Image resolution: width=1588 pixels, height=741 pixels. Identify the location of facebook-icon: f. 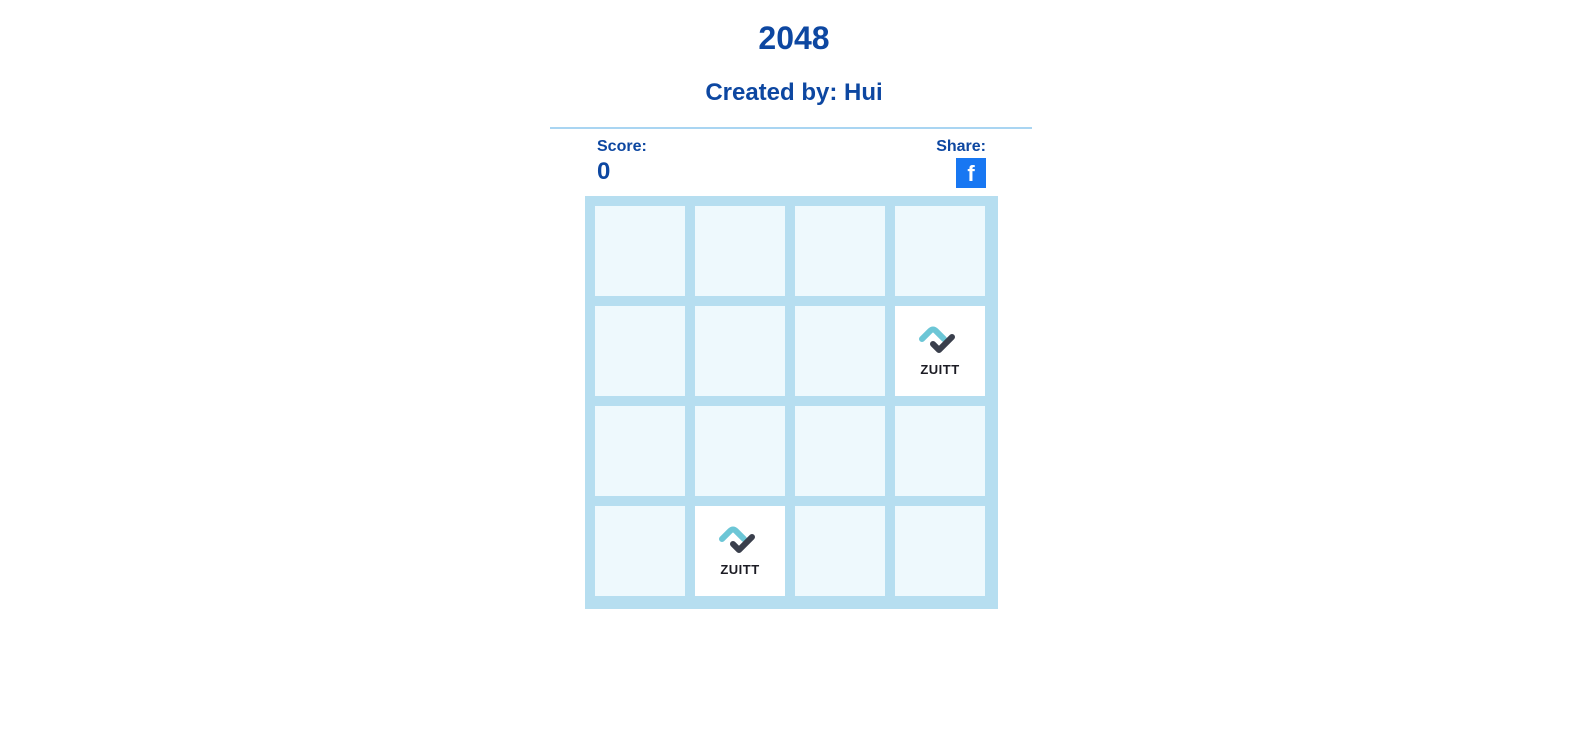
(971, 173).